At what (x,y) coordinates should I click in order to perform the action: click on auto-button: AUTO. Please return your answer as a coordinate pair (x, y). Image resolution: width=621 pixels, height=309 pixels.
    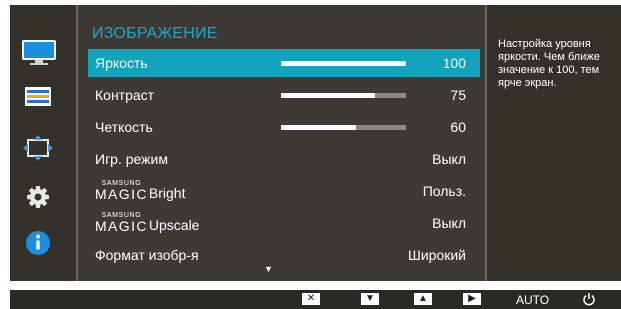
    Looking at the image, I should click on (532, 300).